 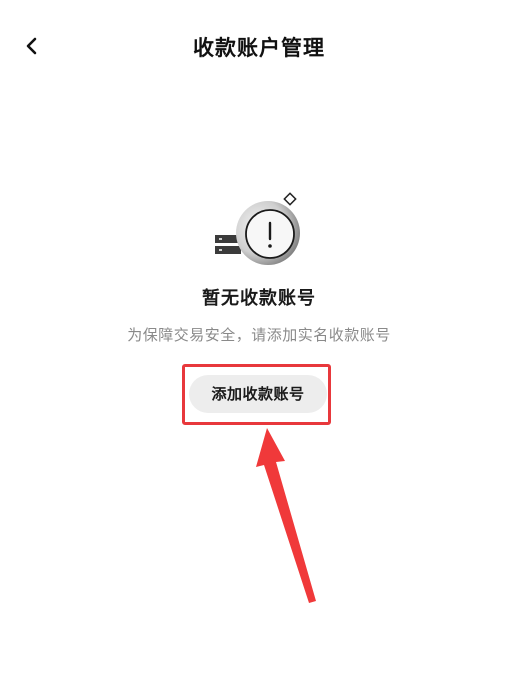 I want to click on navigation-bar: 收款账户管理, so click(x=259, y=48).